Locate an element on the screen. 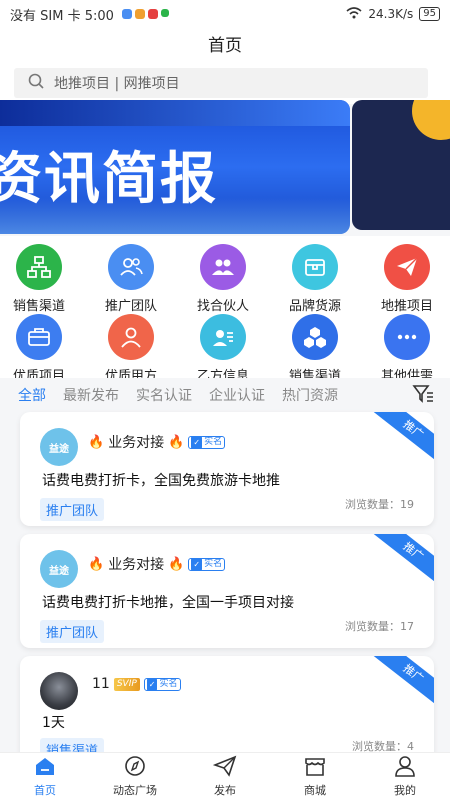 The width and height of the screenshot is (450, 800). post-content: 话费电费打折卡，全国免费旅游卡地推 is located at coordinates (161, 481).